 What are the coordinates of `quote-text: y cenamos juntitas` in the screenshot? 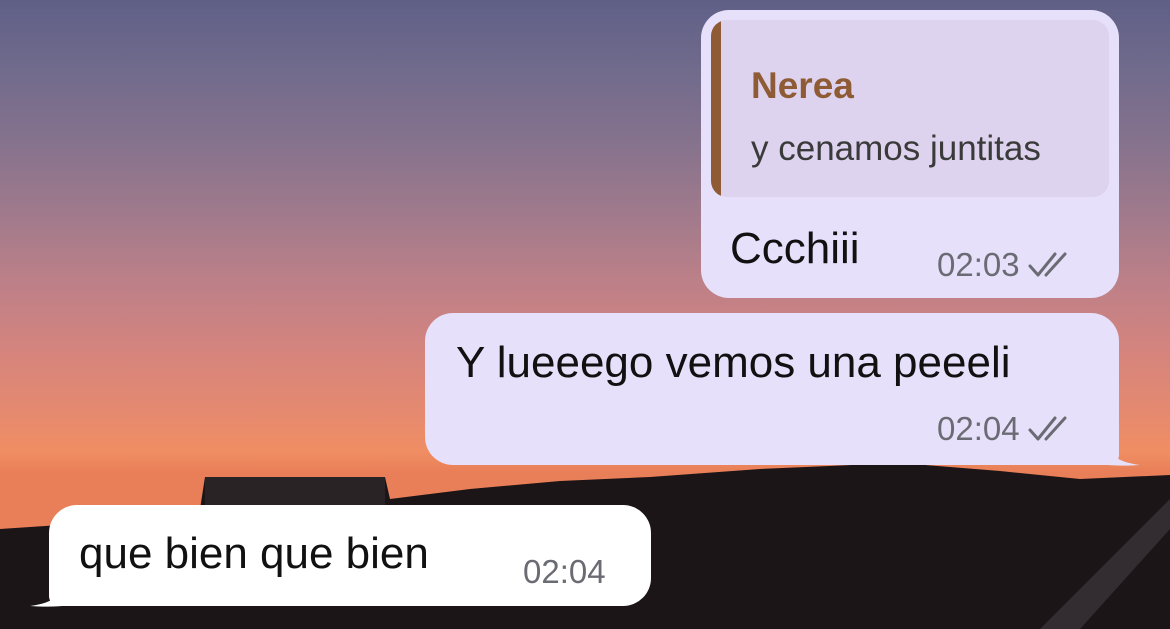 It's located at (896, 148).